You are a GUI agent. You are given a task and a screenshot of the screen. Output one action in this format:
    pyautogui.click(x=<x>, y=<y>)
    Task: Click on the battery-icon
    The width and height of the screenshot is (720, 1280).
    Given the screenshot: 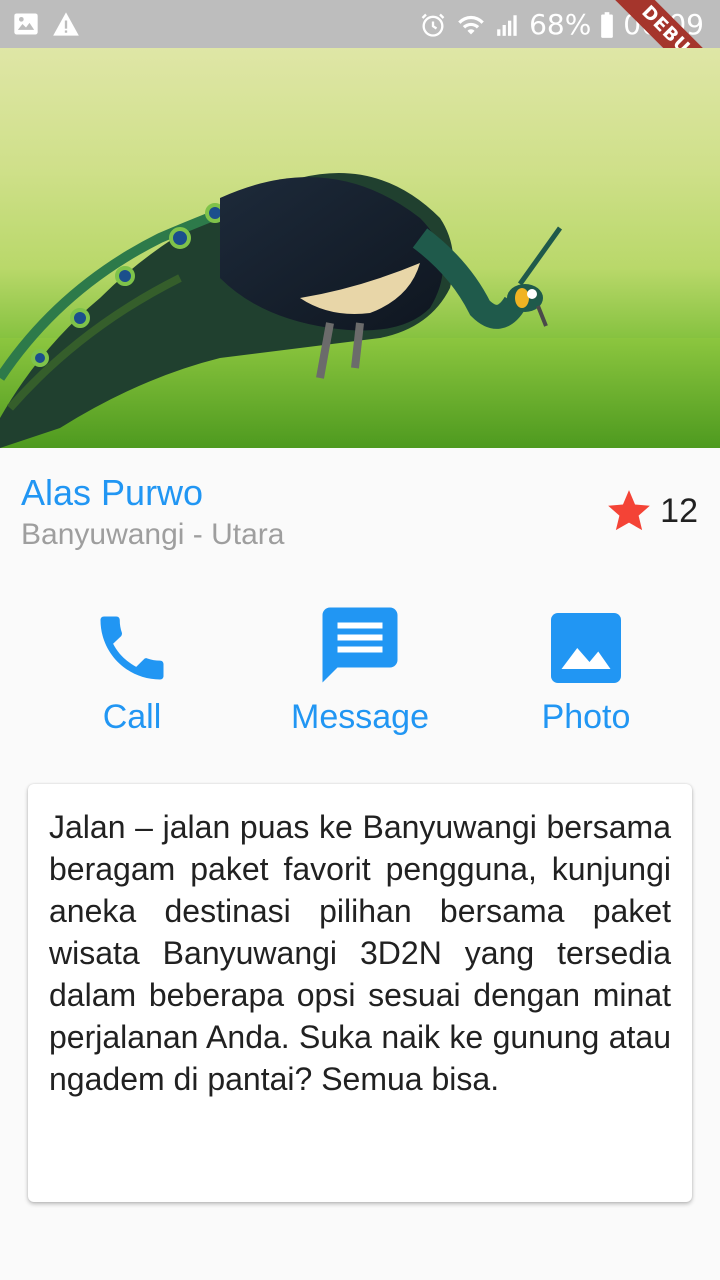 What is the action you would take?
    pyautogui.click(x=607, y=24)
    